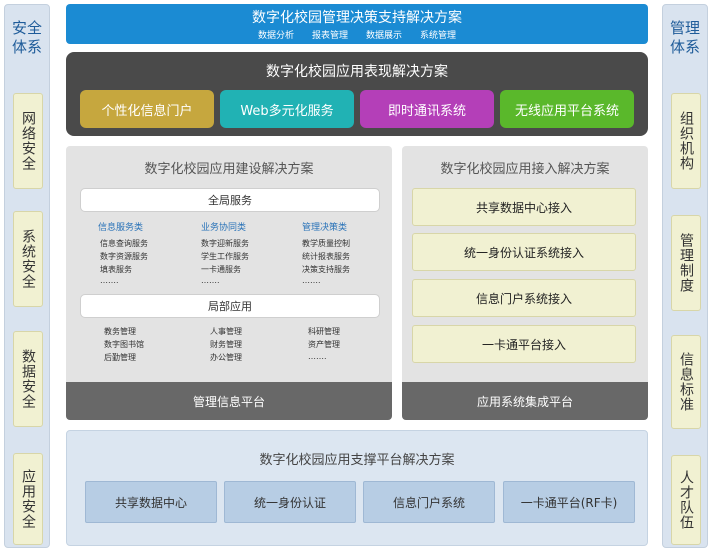 The image size is (712, 554). Describe the element at coordinates (326, 269) in the screenshot. I see `category-item: 决策支持服务` at that location.